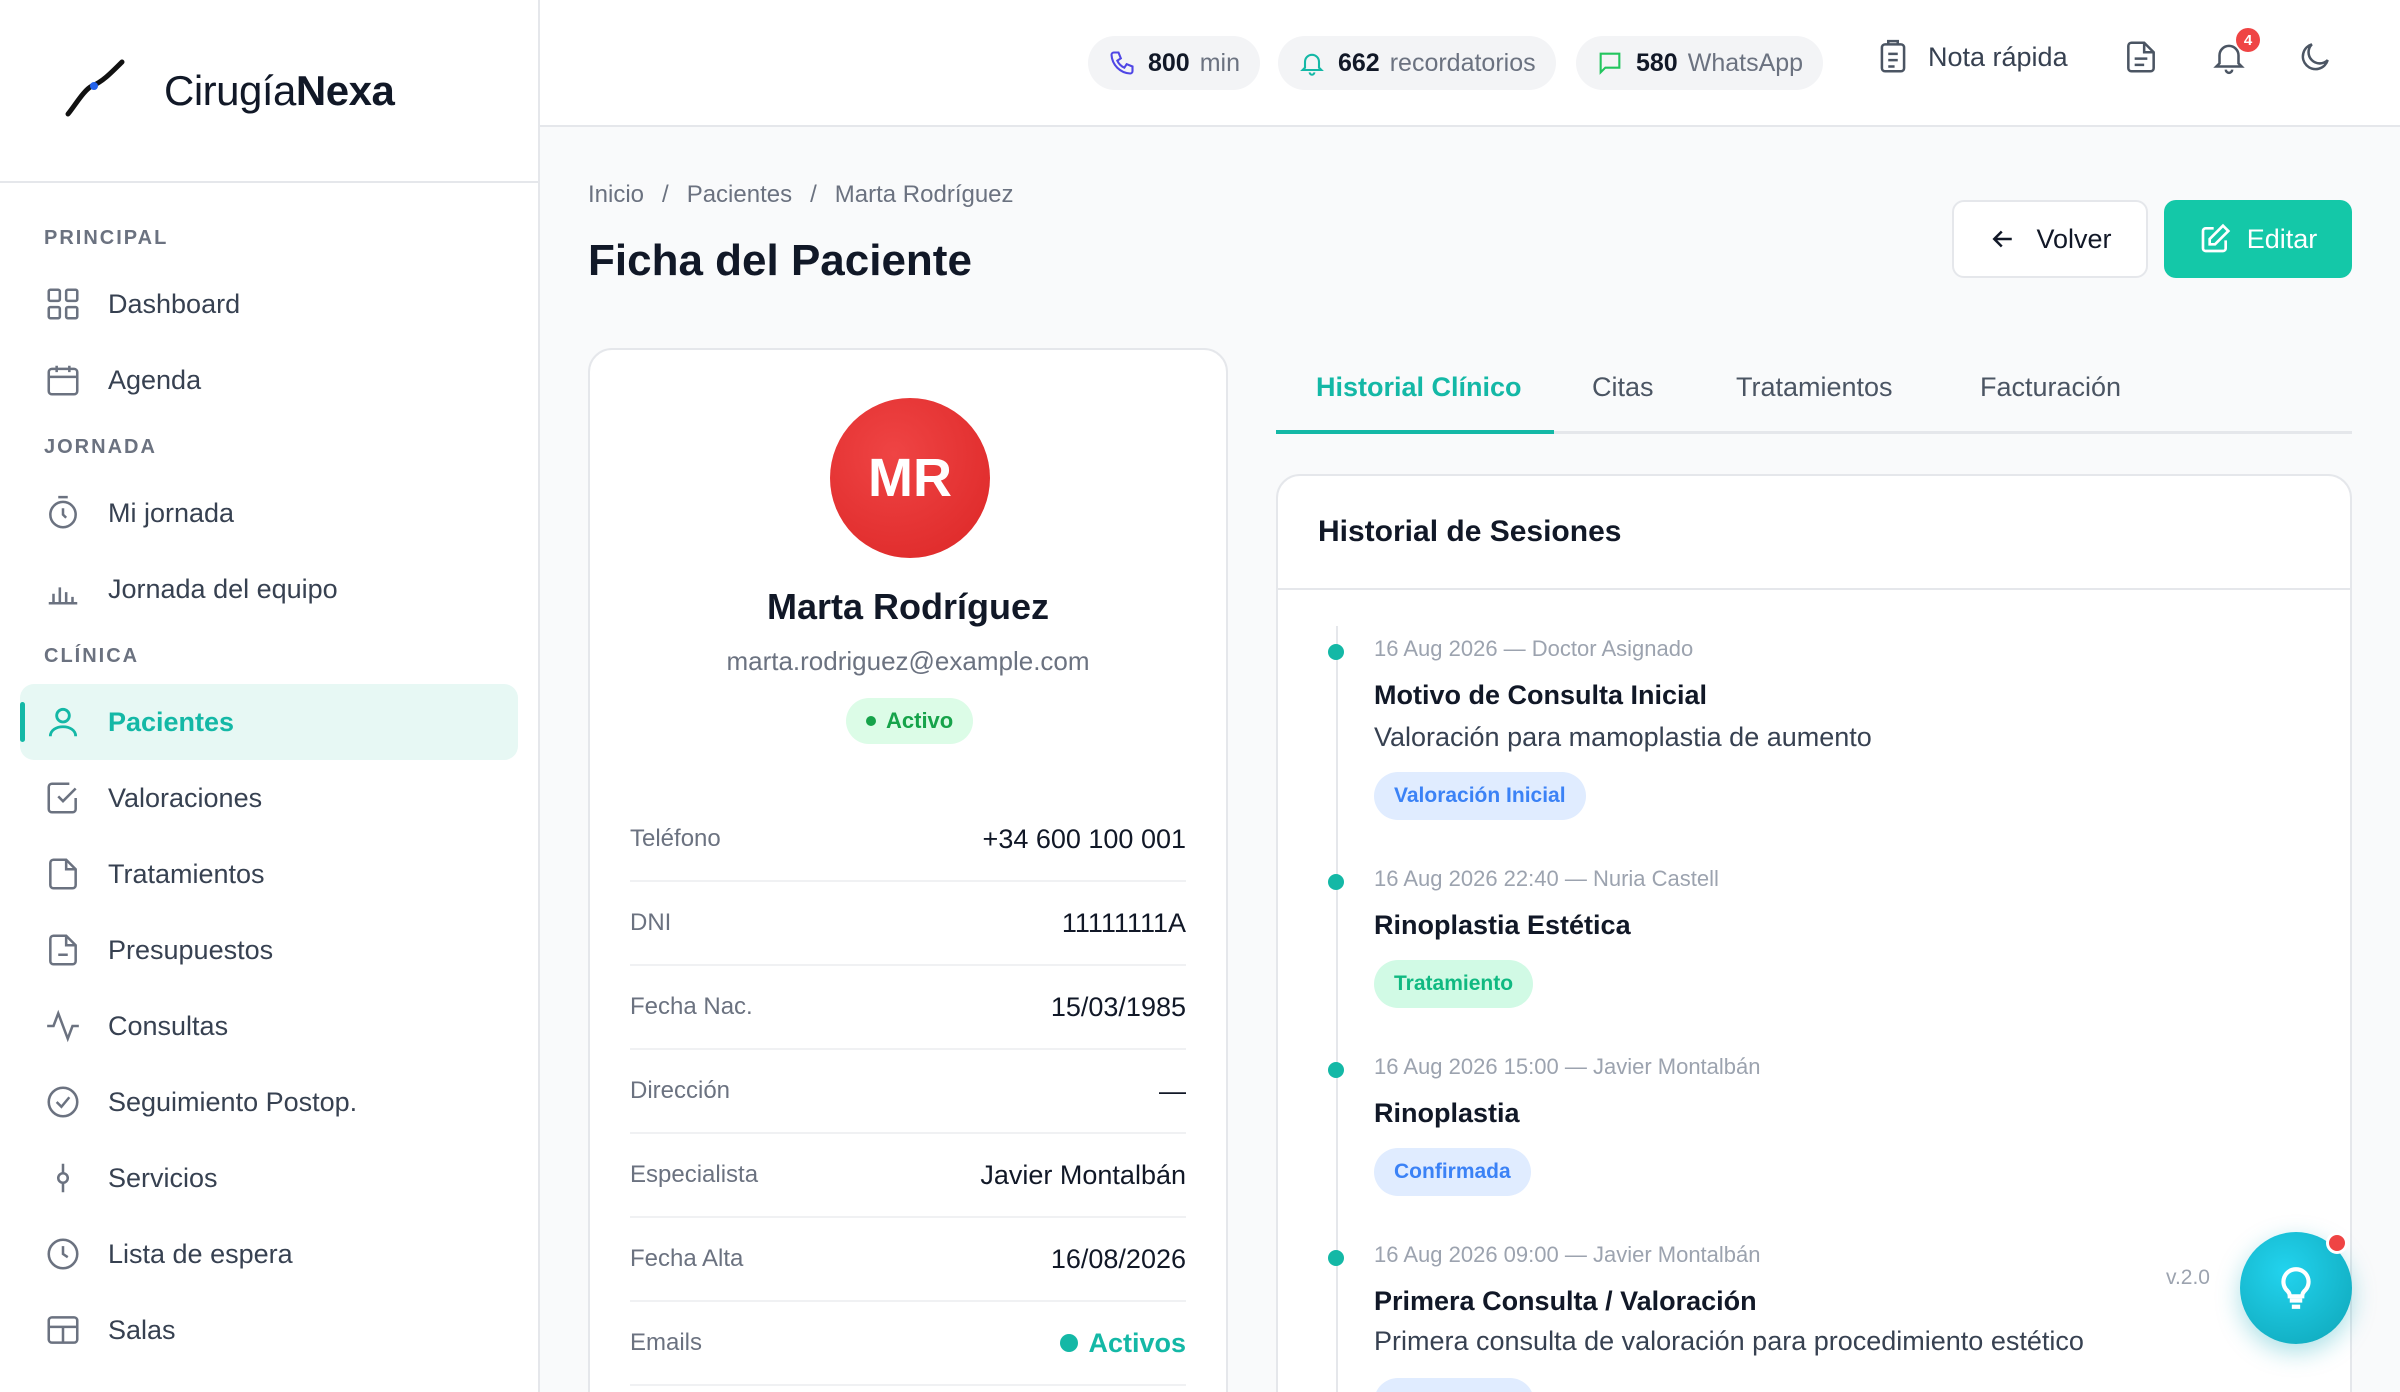 This screenshot has width=2400, height=1392. What do you see at coordinates (1419, 387) in the screenshot?
I see `tab-historial-clinico: Historial Clínico` at bounding box center [1419, 387].